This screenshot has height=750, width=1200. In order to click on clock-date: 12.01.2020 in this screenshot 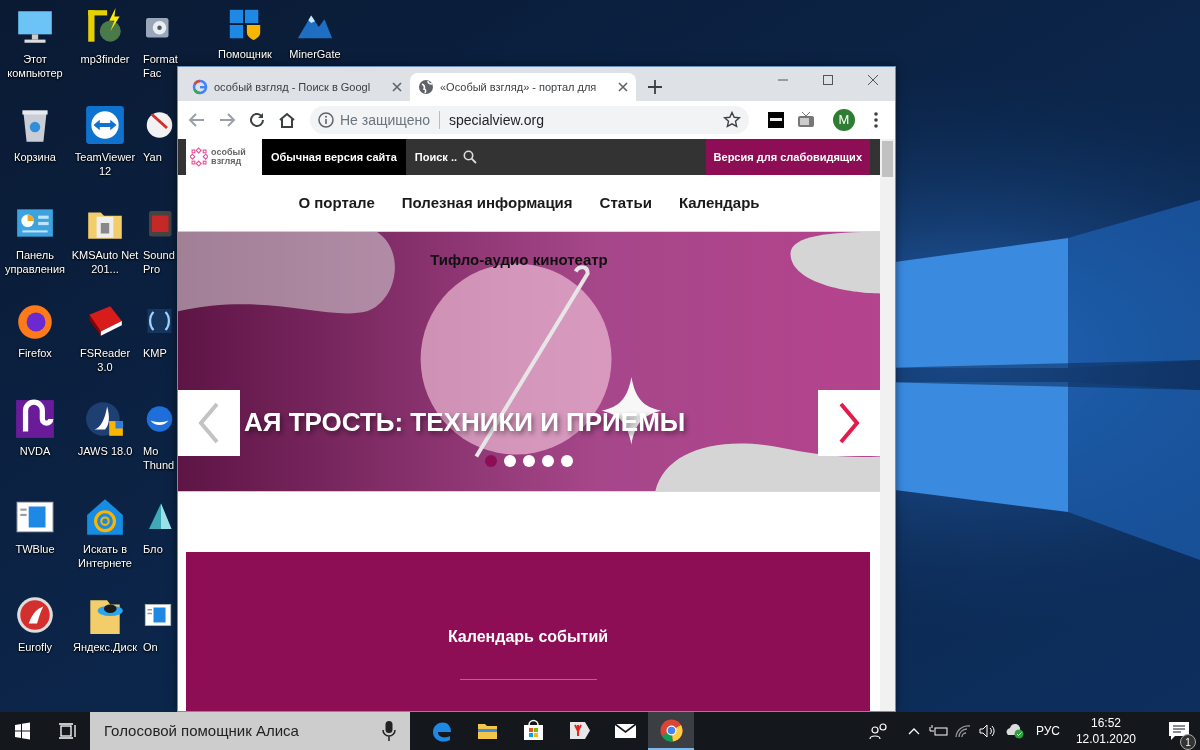, I will do `click(1105, 739)`.